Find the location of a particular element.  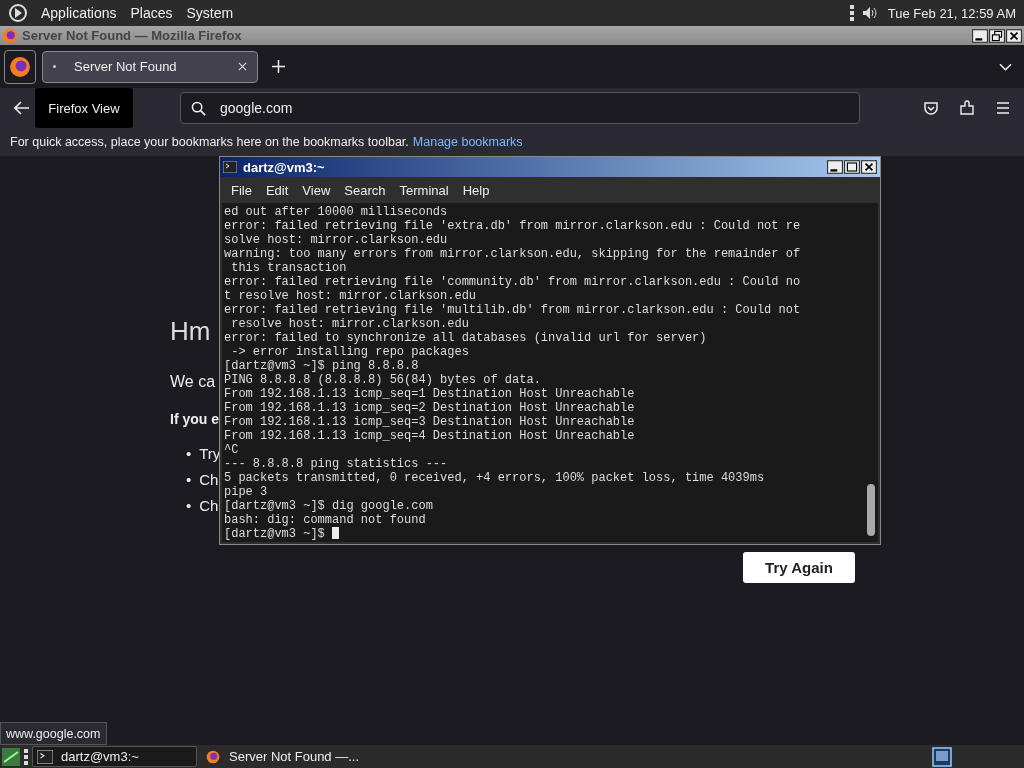

terminal-line: ed out after 10000 milliseconds is located at coordinates (336, 212).